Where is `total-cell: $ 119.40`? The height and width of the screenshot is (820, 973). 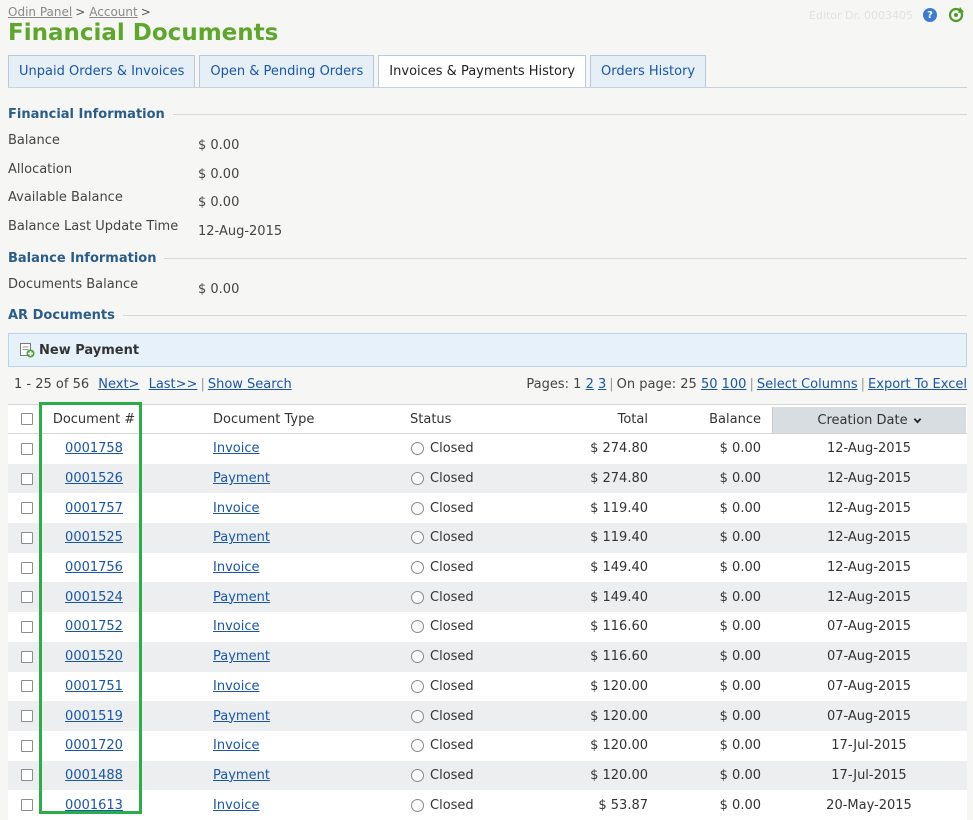 total-cell: $ 119.40 is located at coordinates (619, 508).